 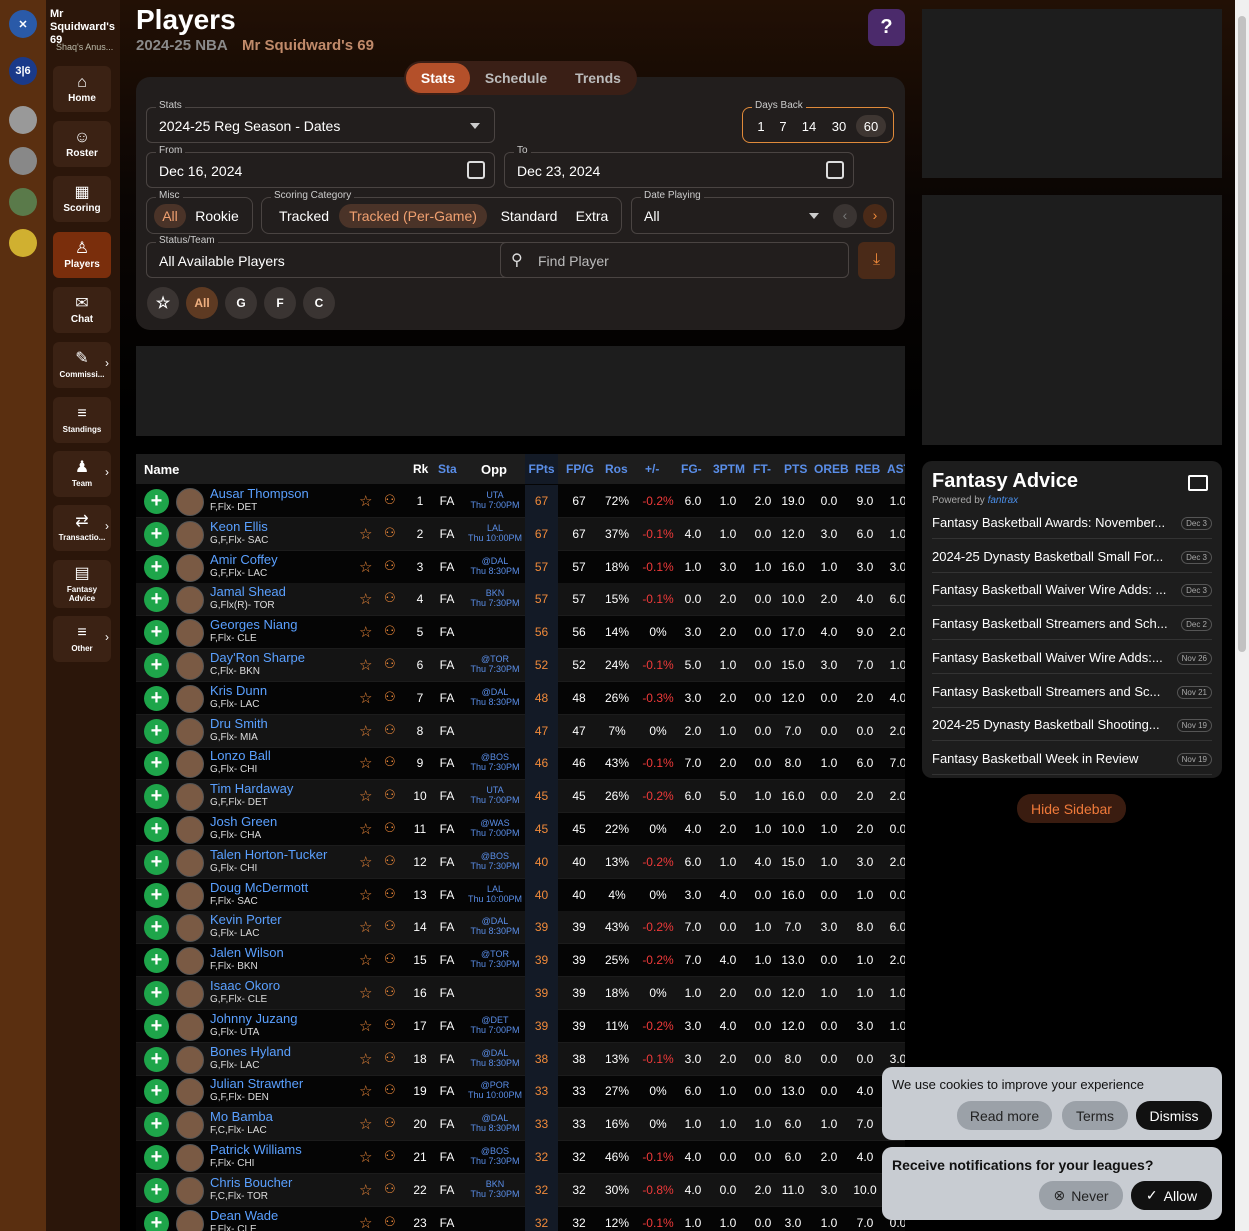 I want to click on player-name: Day'Ron Sharpe, so click(x=257, y=657).